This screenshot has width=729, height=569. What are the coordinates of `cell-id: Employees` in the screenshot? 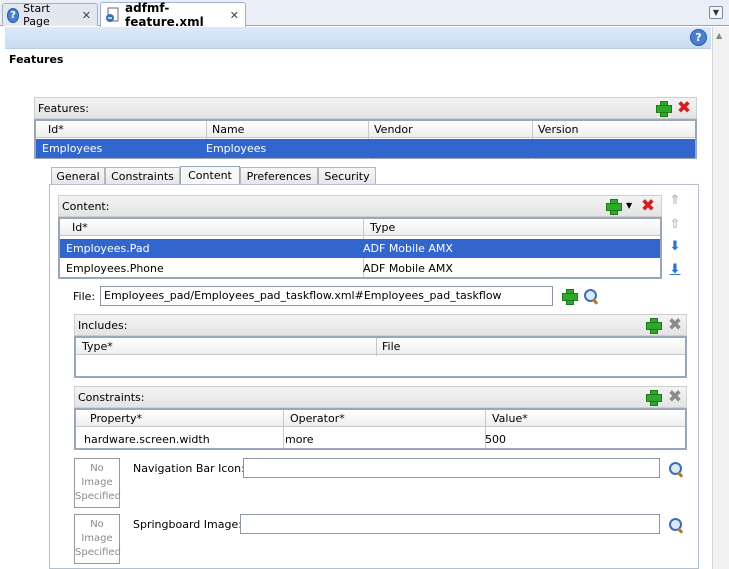 It's located at (72, 148).